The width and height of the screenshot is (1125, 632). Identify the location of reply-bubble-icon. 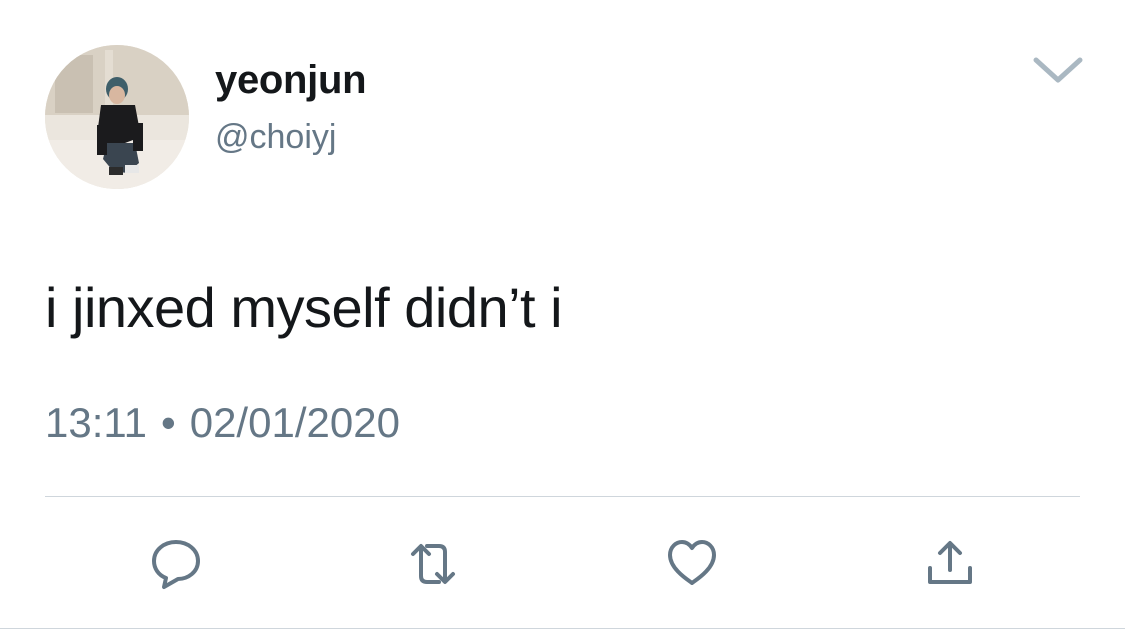
(176, 564).